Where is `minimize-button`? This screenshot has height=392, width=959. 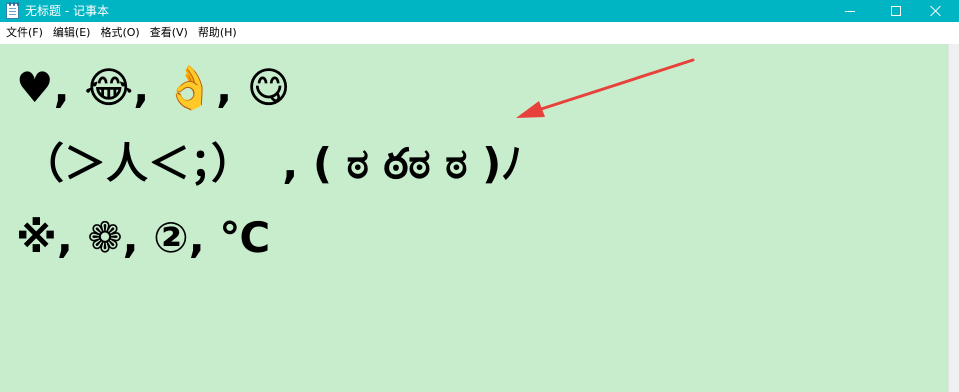 minimize-button is located at coordinates (850, 11).